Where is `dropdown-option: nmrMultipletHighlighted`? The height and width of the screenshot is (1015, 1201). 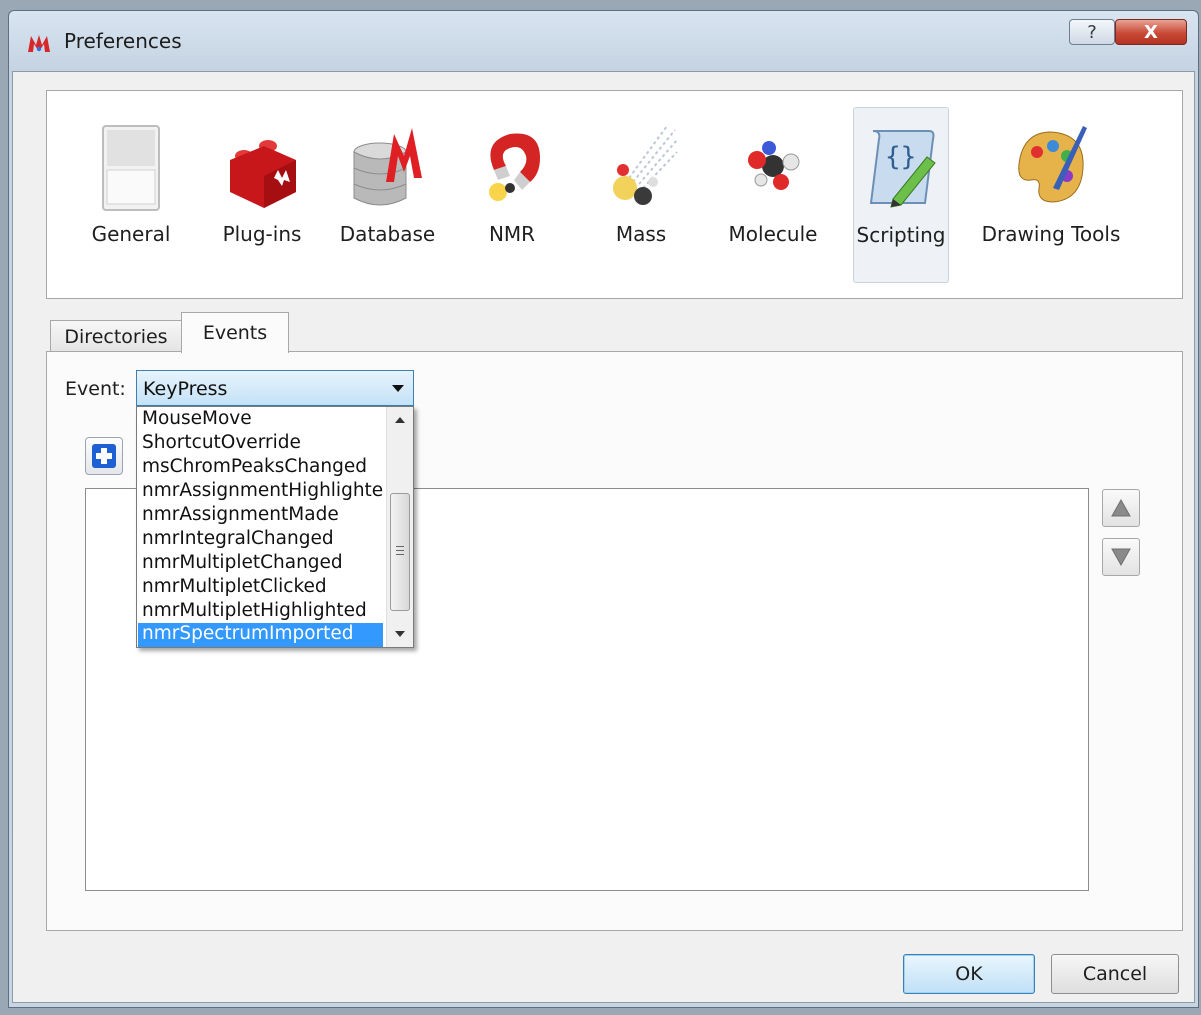
dropdown-option: nmrMultipletHighlighted is located at coordinates (260, 612).